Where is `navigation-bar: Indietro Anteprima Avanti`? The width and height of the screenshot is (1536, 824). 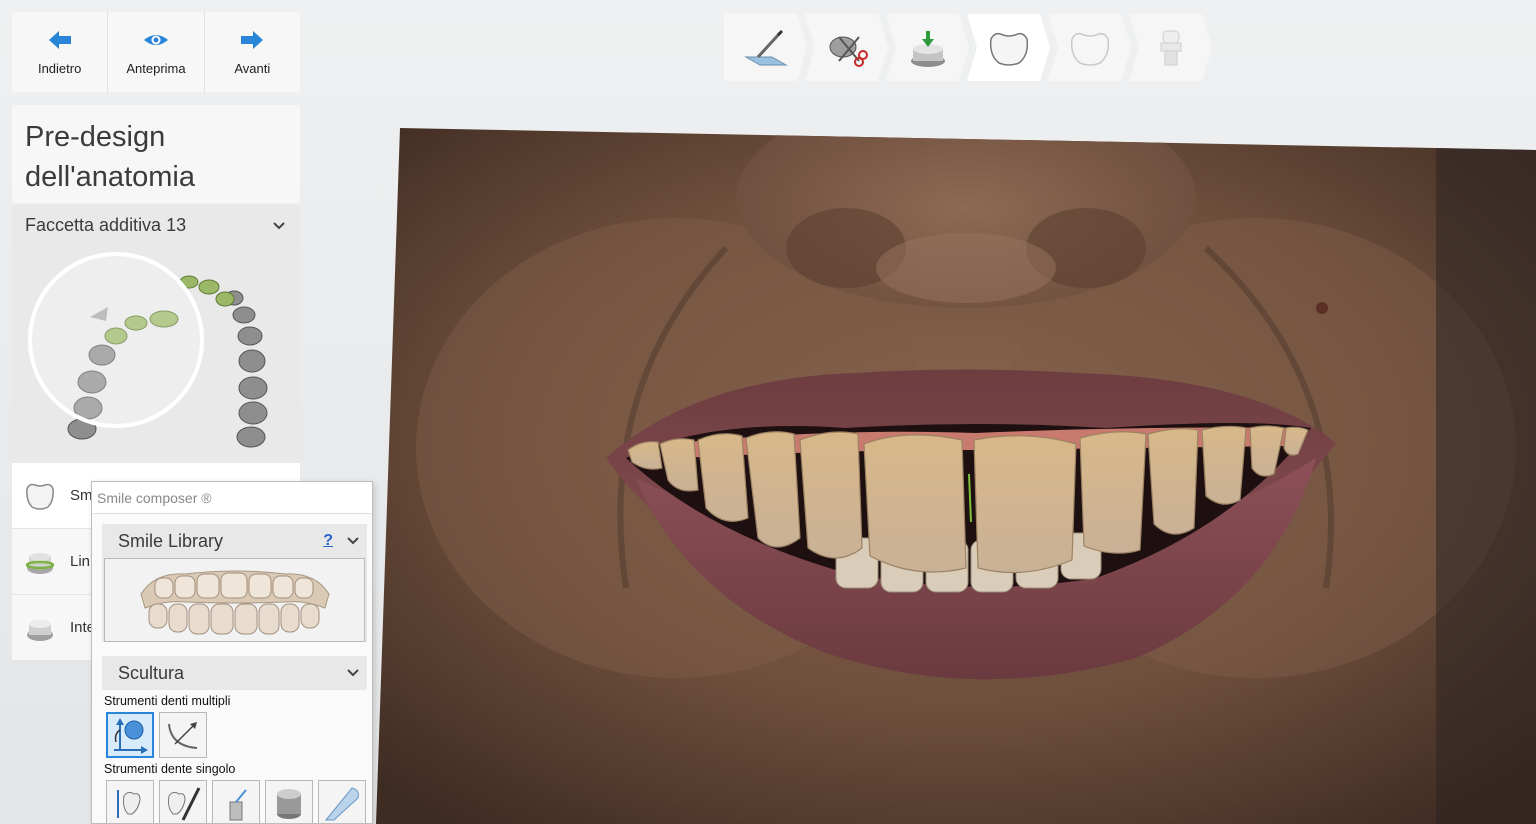 navigation-bar: Indietro Anteprima Avanti is located at coordinates (156, 52).